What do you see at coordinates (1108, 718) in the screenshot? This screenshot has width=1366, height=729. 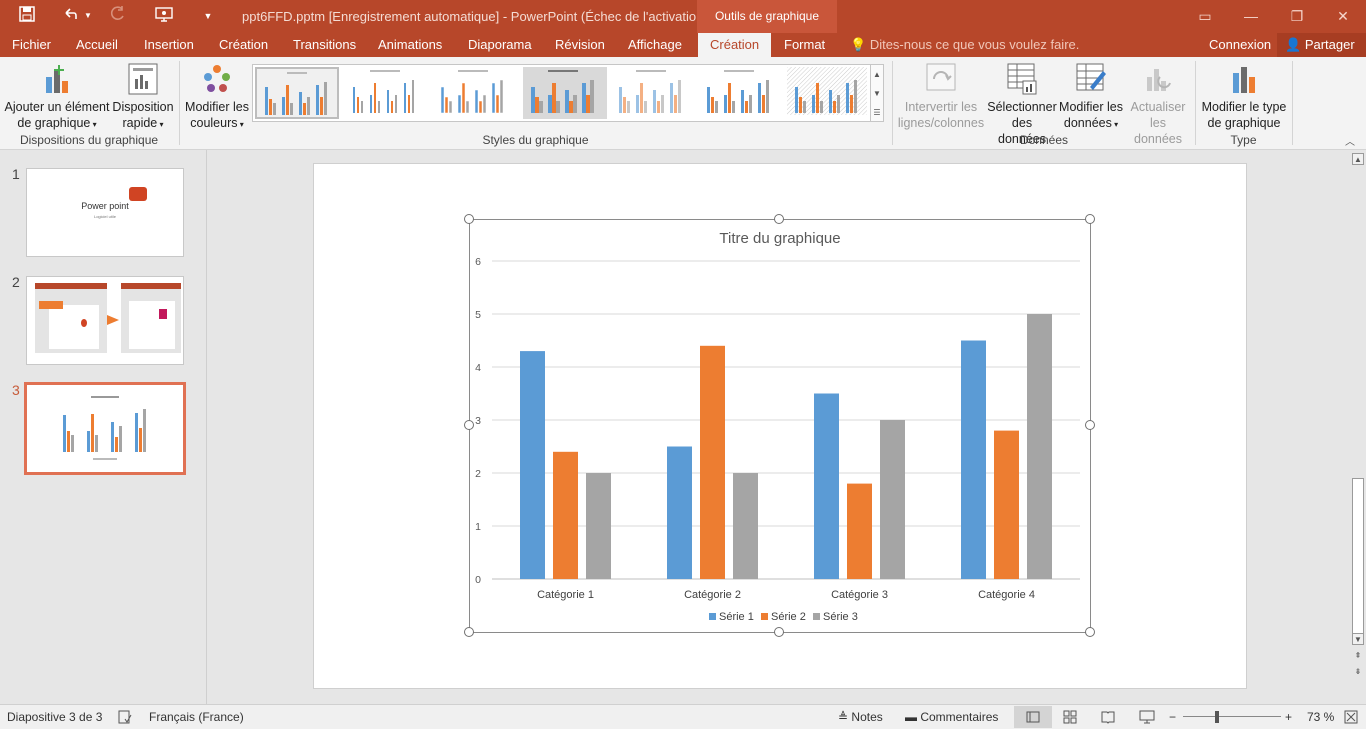 I see `reading-view-button` at bounding box center [1108, 718].